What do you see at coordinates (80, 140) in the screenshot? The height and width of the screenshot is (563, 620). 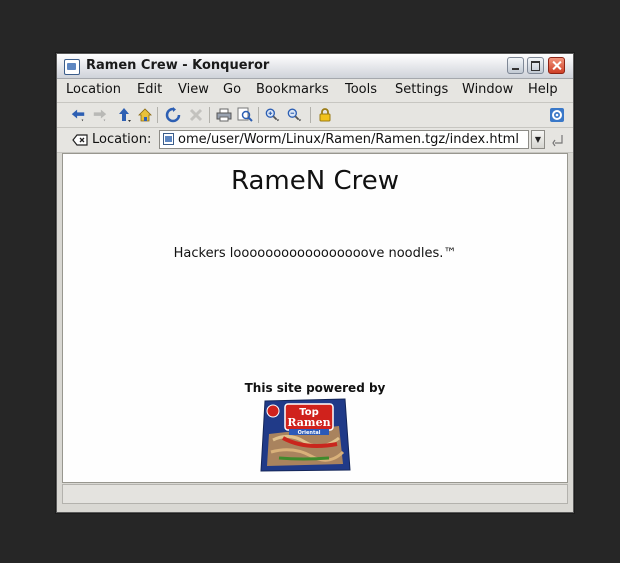 I see `clear-location-icon` at bounding box center [80, 140].